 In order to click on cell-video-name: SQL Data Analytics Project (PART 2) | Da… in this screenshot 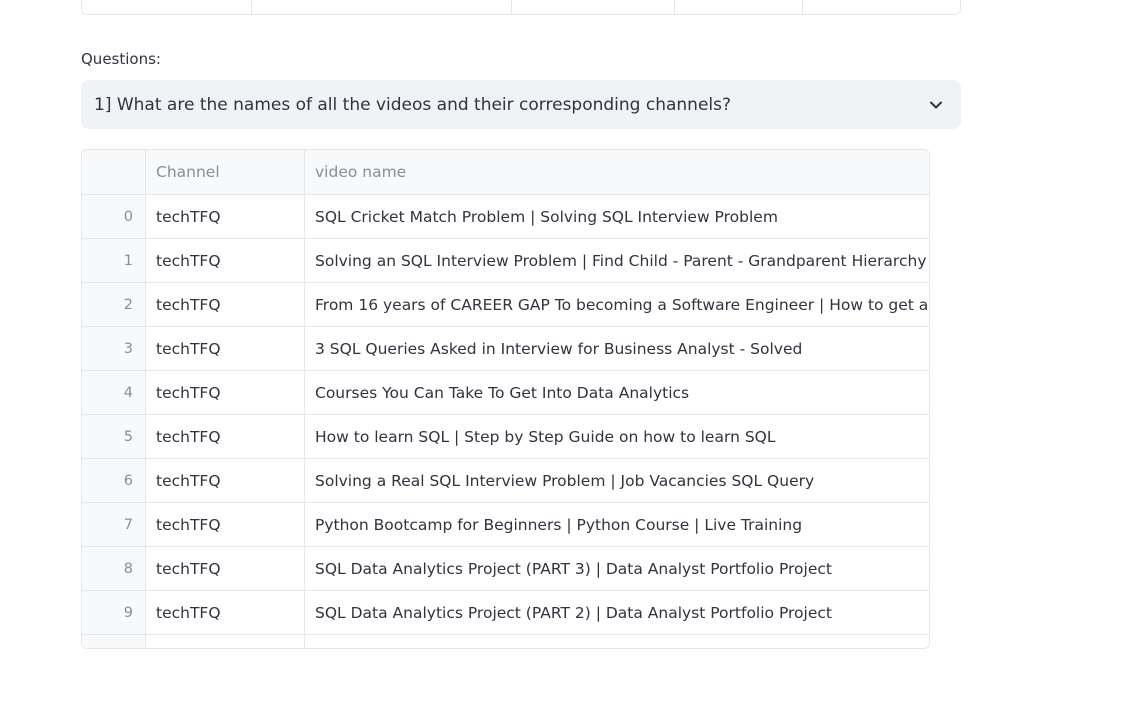, I will do `click(617, 612)`.